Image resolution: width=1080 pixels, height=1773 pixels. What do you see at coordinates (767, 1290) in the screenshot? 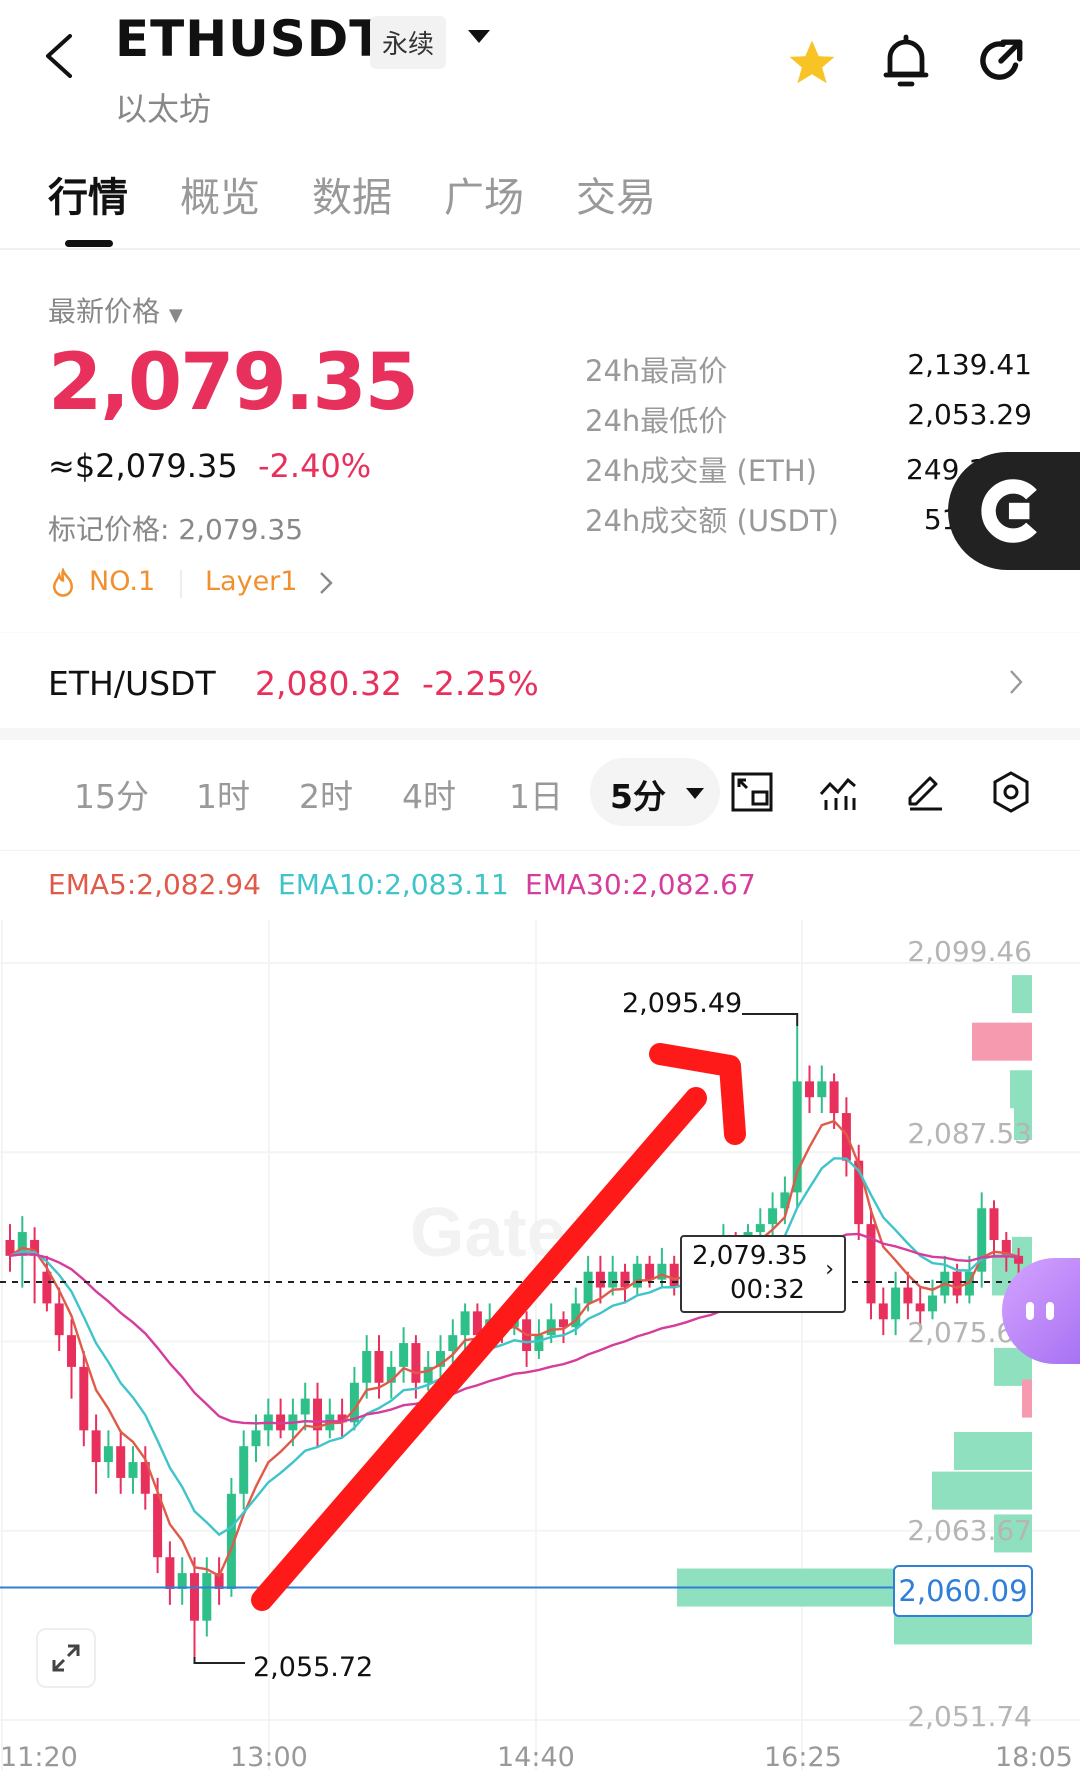
I see `countdown-value: 00:32` at bounding box center [767, 1290].